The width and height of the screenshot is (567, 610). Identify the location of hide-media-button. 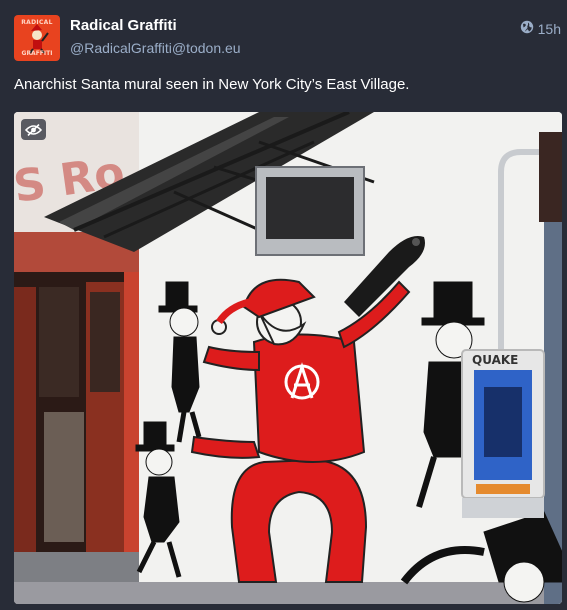
(33, 129).